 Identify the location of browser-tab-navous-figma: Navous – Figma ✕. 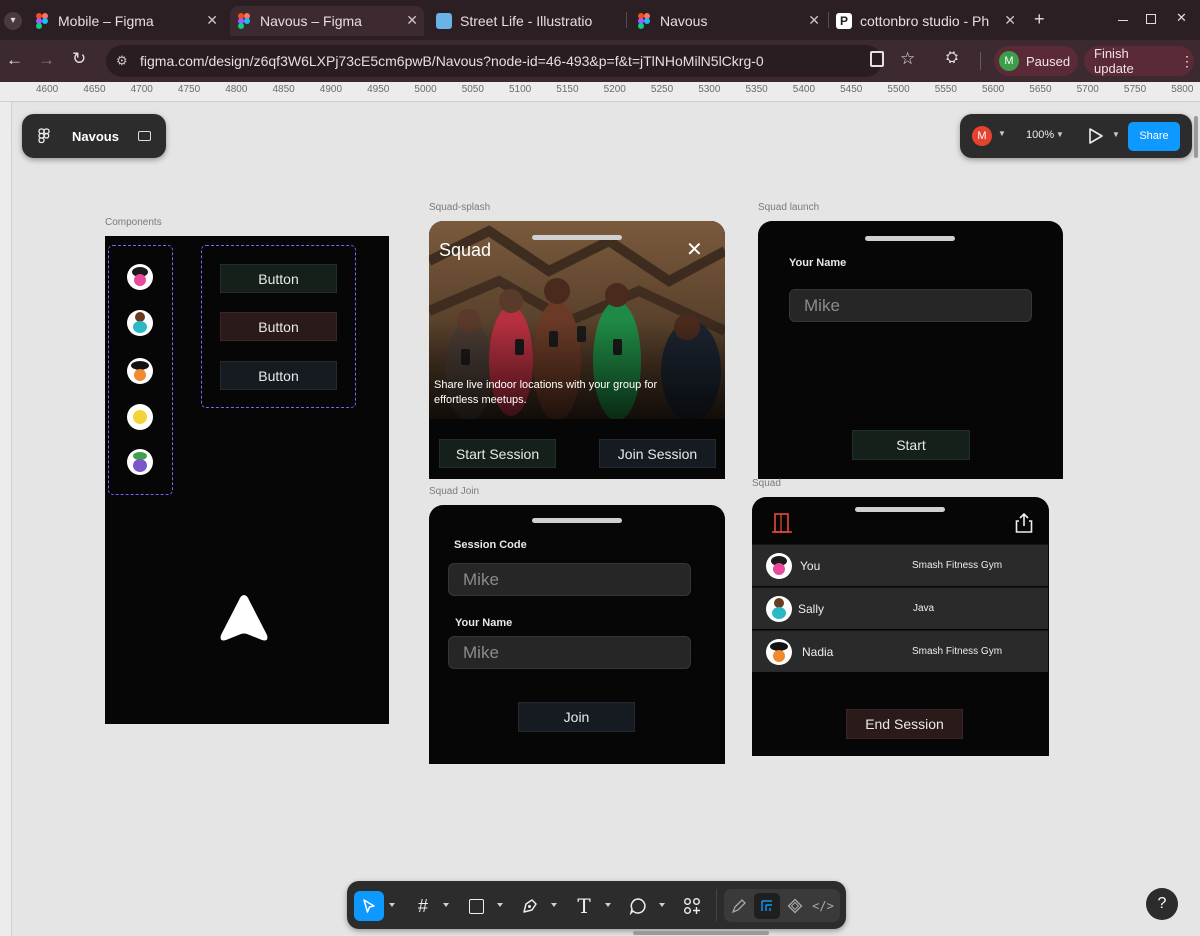
(327, 21).